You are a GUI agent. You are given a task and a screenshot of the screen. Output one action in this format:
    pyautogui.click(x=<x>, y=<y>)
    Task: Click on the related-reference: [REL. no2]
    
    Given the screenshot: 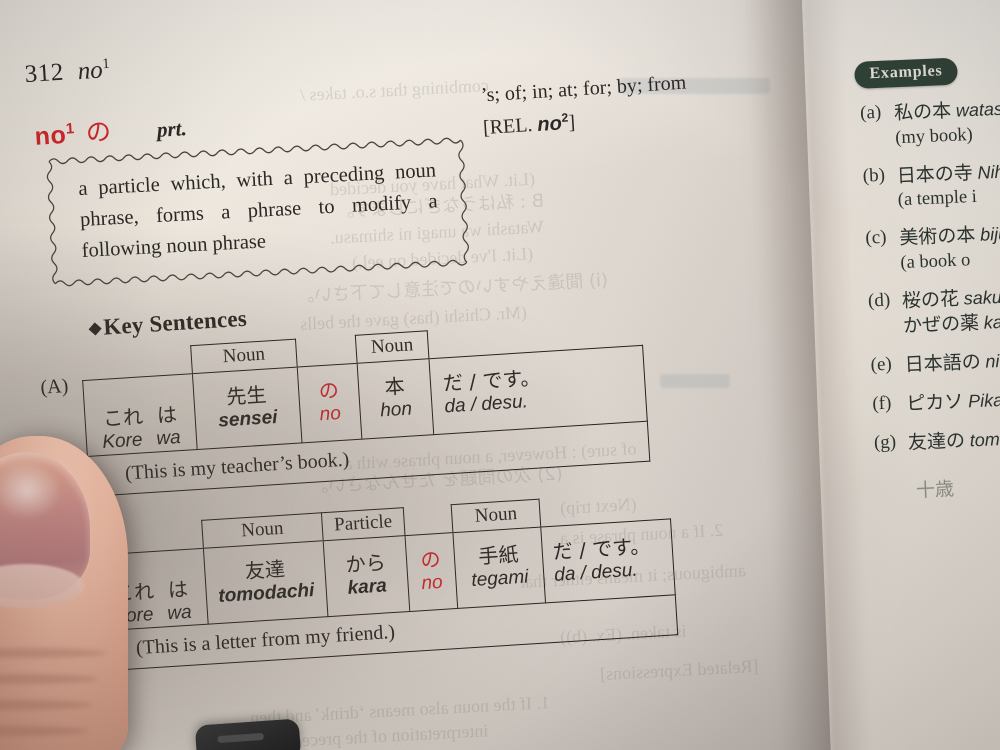 What is the action you would take?
    pyautogui.click(x=529, y=125)
    